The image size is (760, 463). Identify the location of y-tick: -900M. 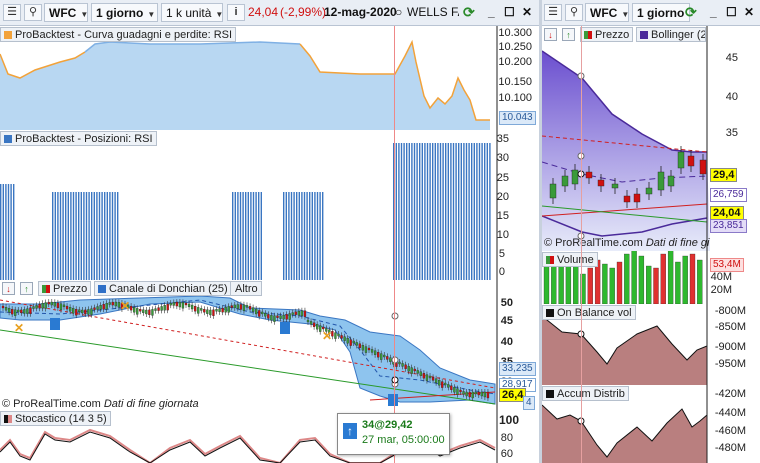
(730, 347).